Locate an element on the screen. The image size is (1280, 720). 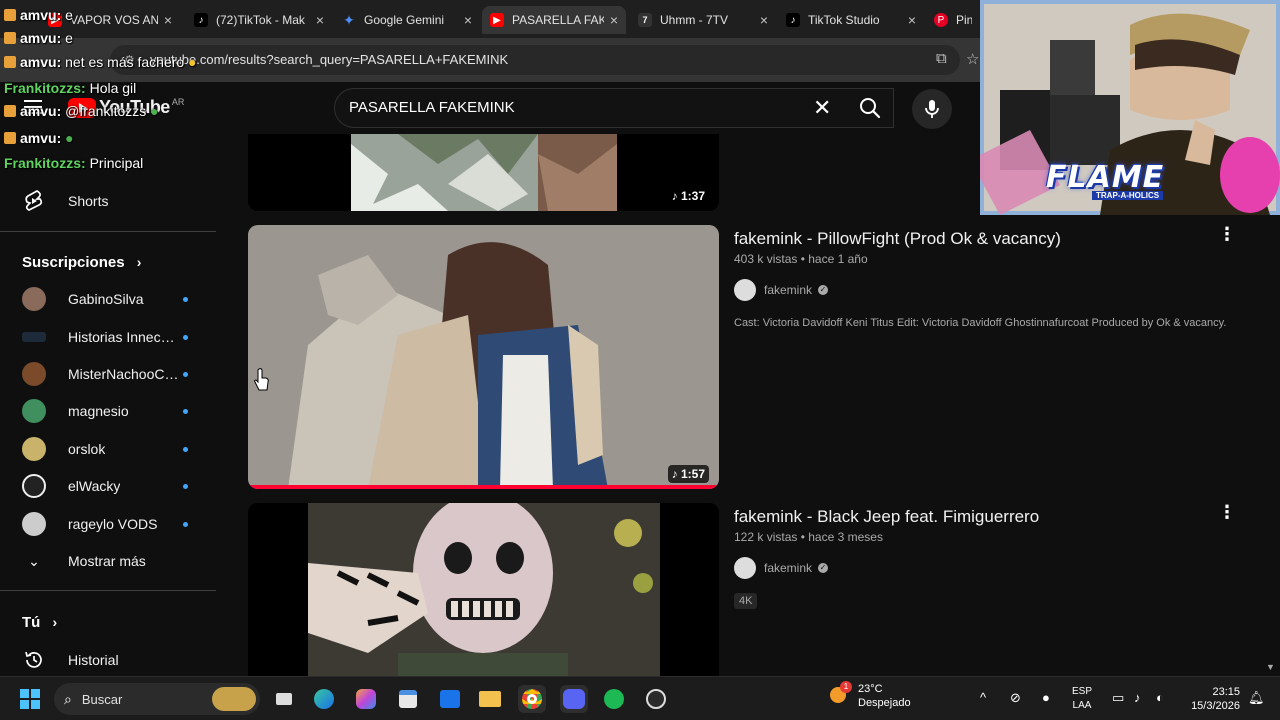
youtube-icon: ▶ is located at coordinates (497, 20).